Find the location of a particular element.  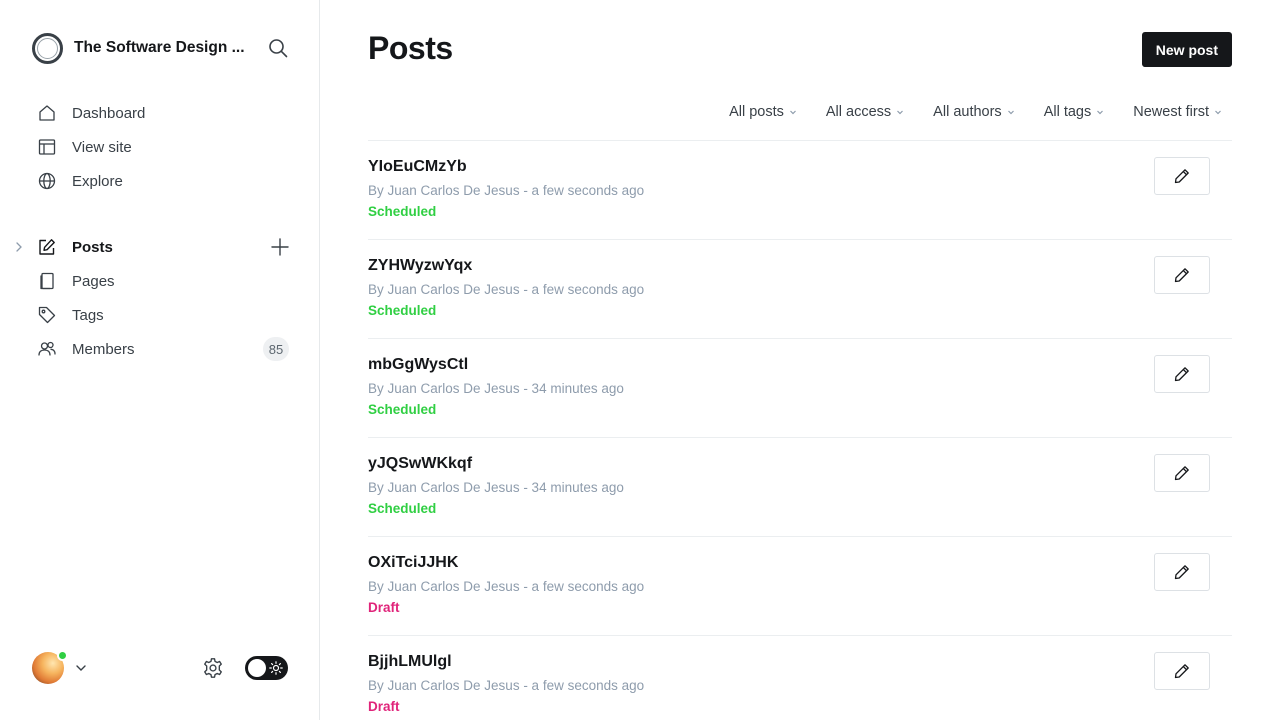

dark-mode-toggle is located at coordinates (266, 668).